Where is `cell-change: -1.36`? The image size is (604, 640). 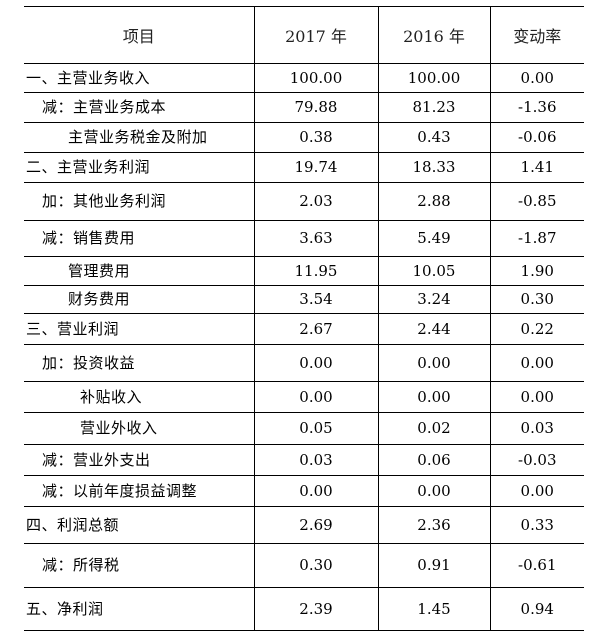 cell-change: -1.36 is located at coordinates (537, 107).